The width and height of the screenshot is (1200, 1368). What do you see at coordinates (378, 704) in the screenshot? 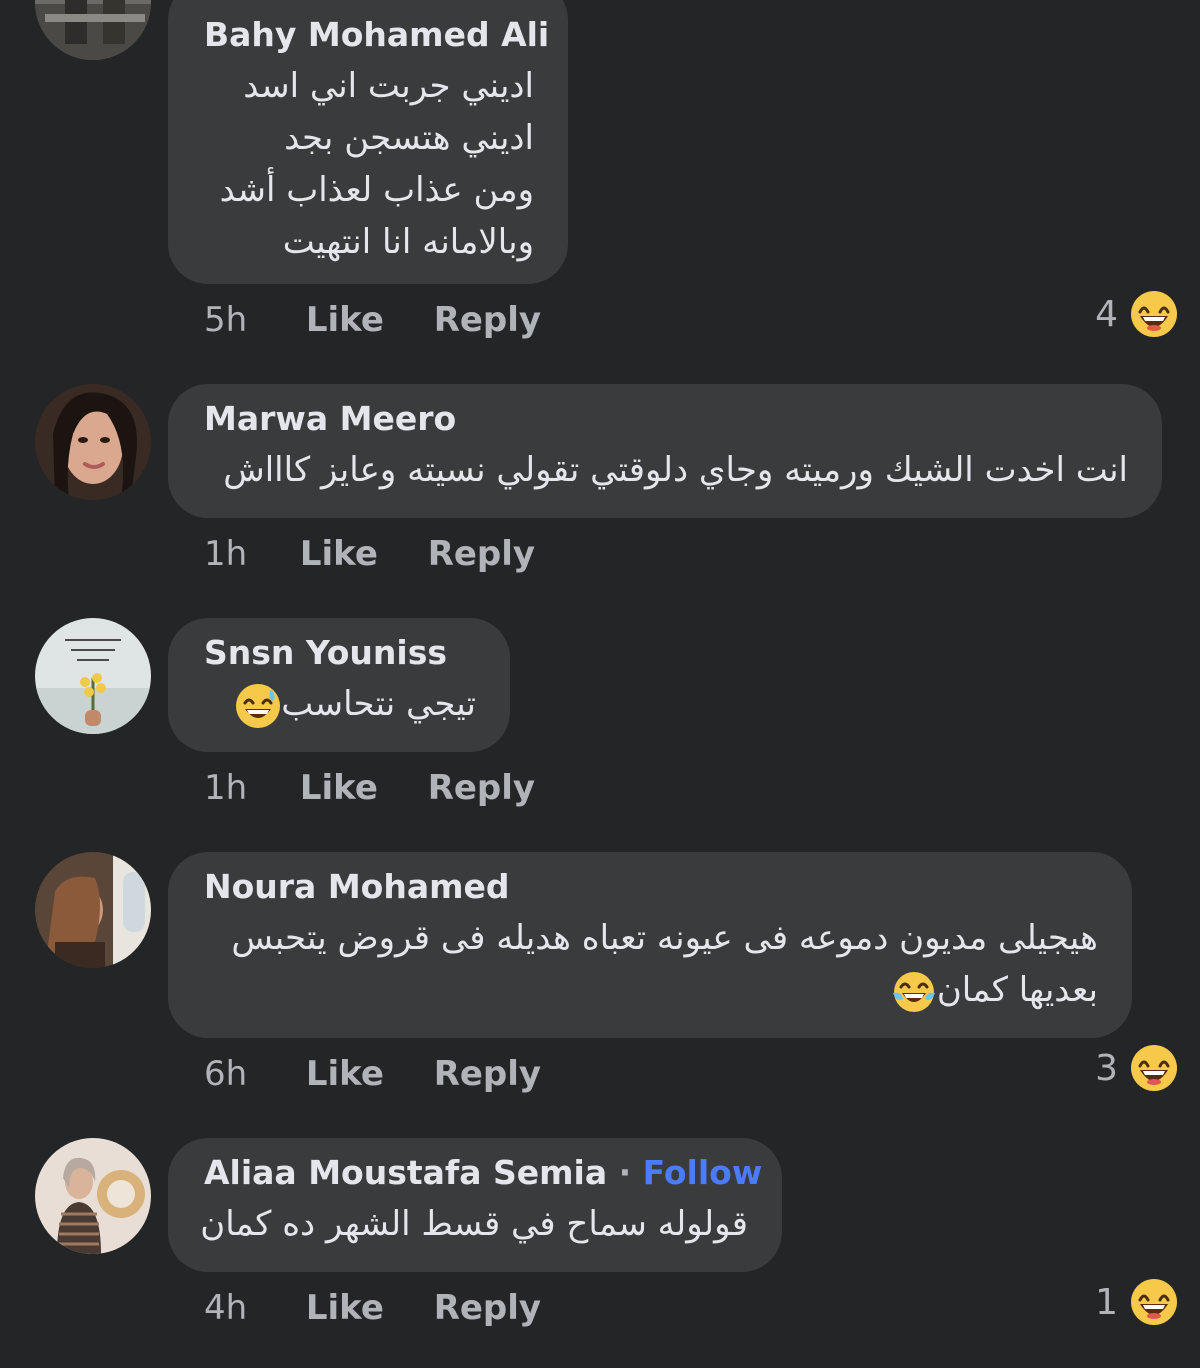
I see `comment-text: تيجي نتحاسب` at bounding box center [378, 704].